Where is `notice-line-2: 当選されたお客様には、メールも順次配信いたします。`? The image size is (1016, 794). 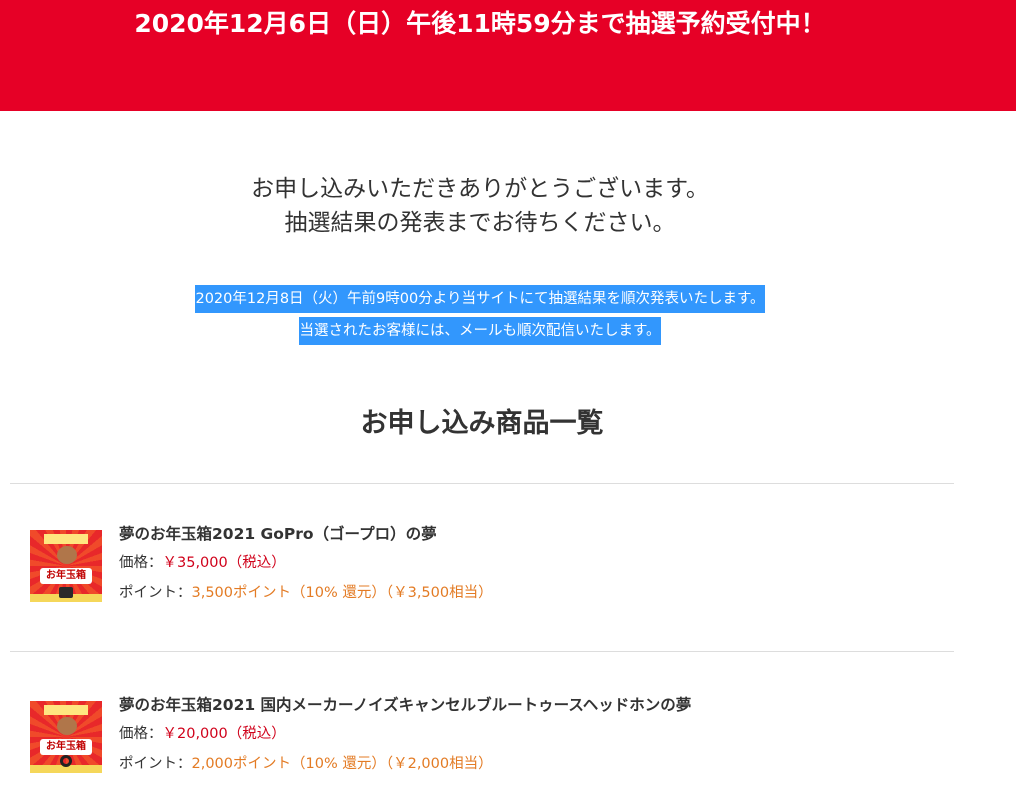
notice-line-2: 当選されたお客様には、メールも順次配信いたします。 is located at coordinates (480, 331).